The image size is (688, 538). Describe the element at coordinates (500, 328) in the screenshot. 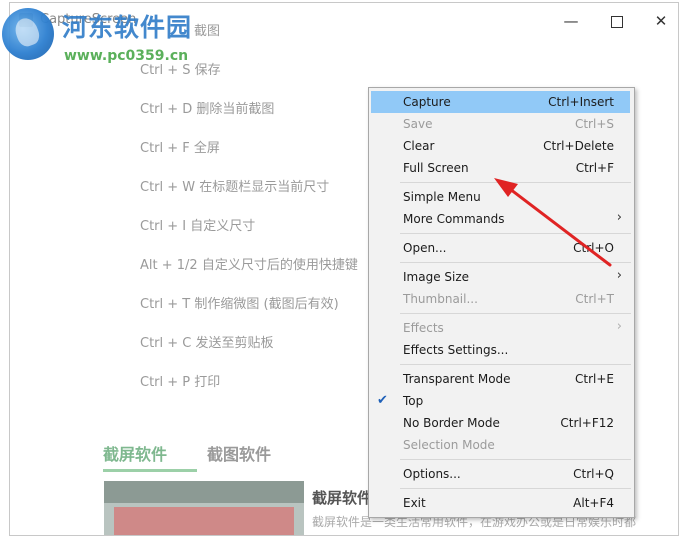

I see `menu-item-effects: Effects ›` at that location.